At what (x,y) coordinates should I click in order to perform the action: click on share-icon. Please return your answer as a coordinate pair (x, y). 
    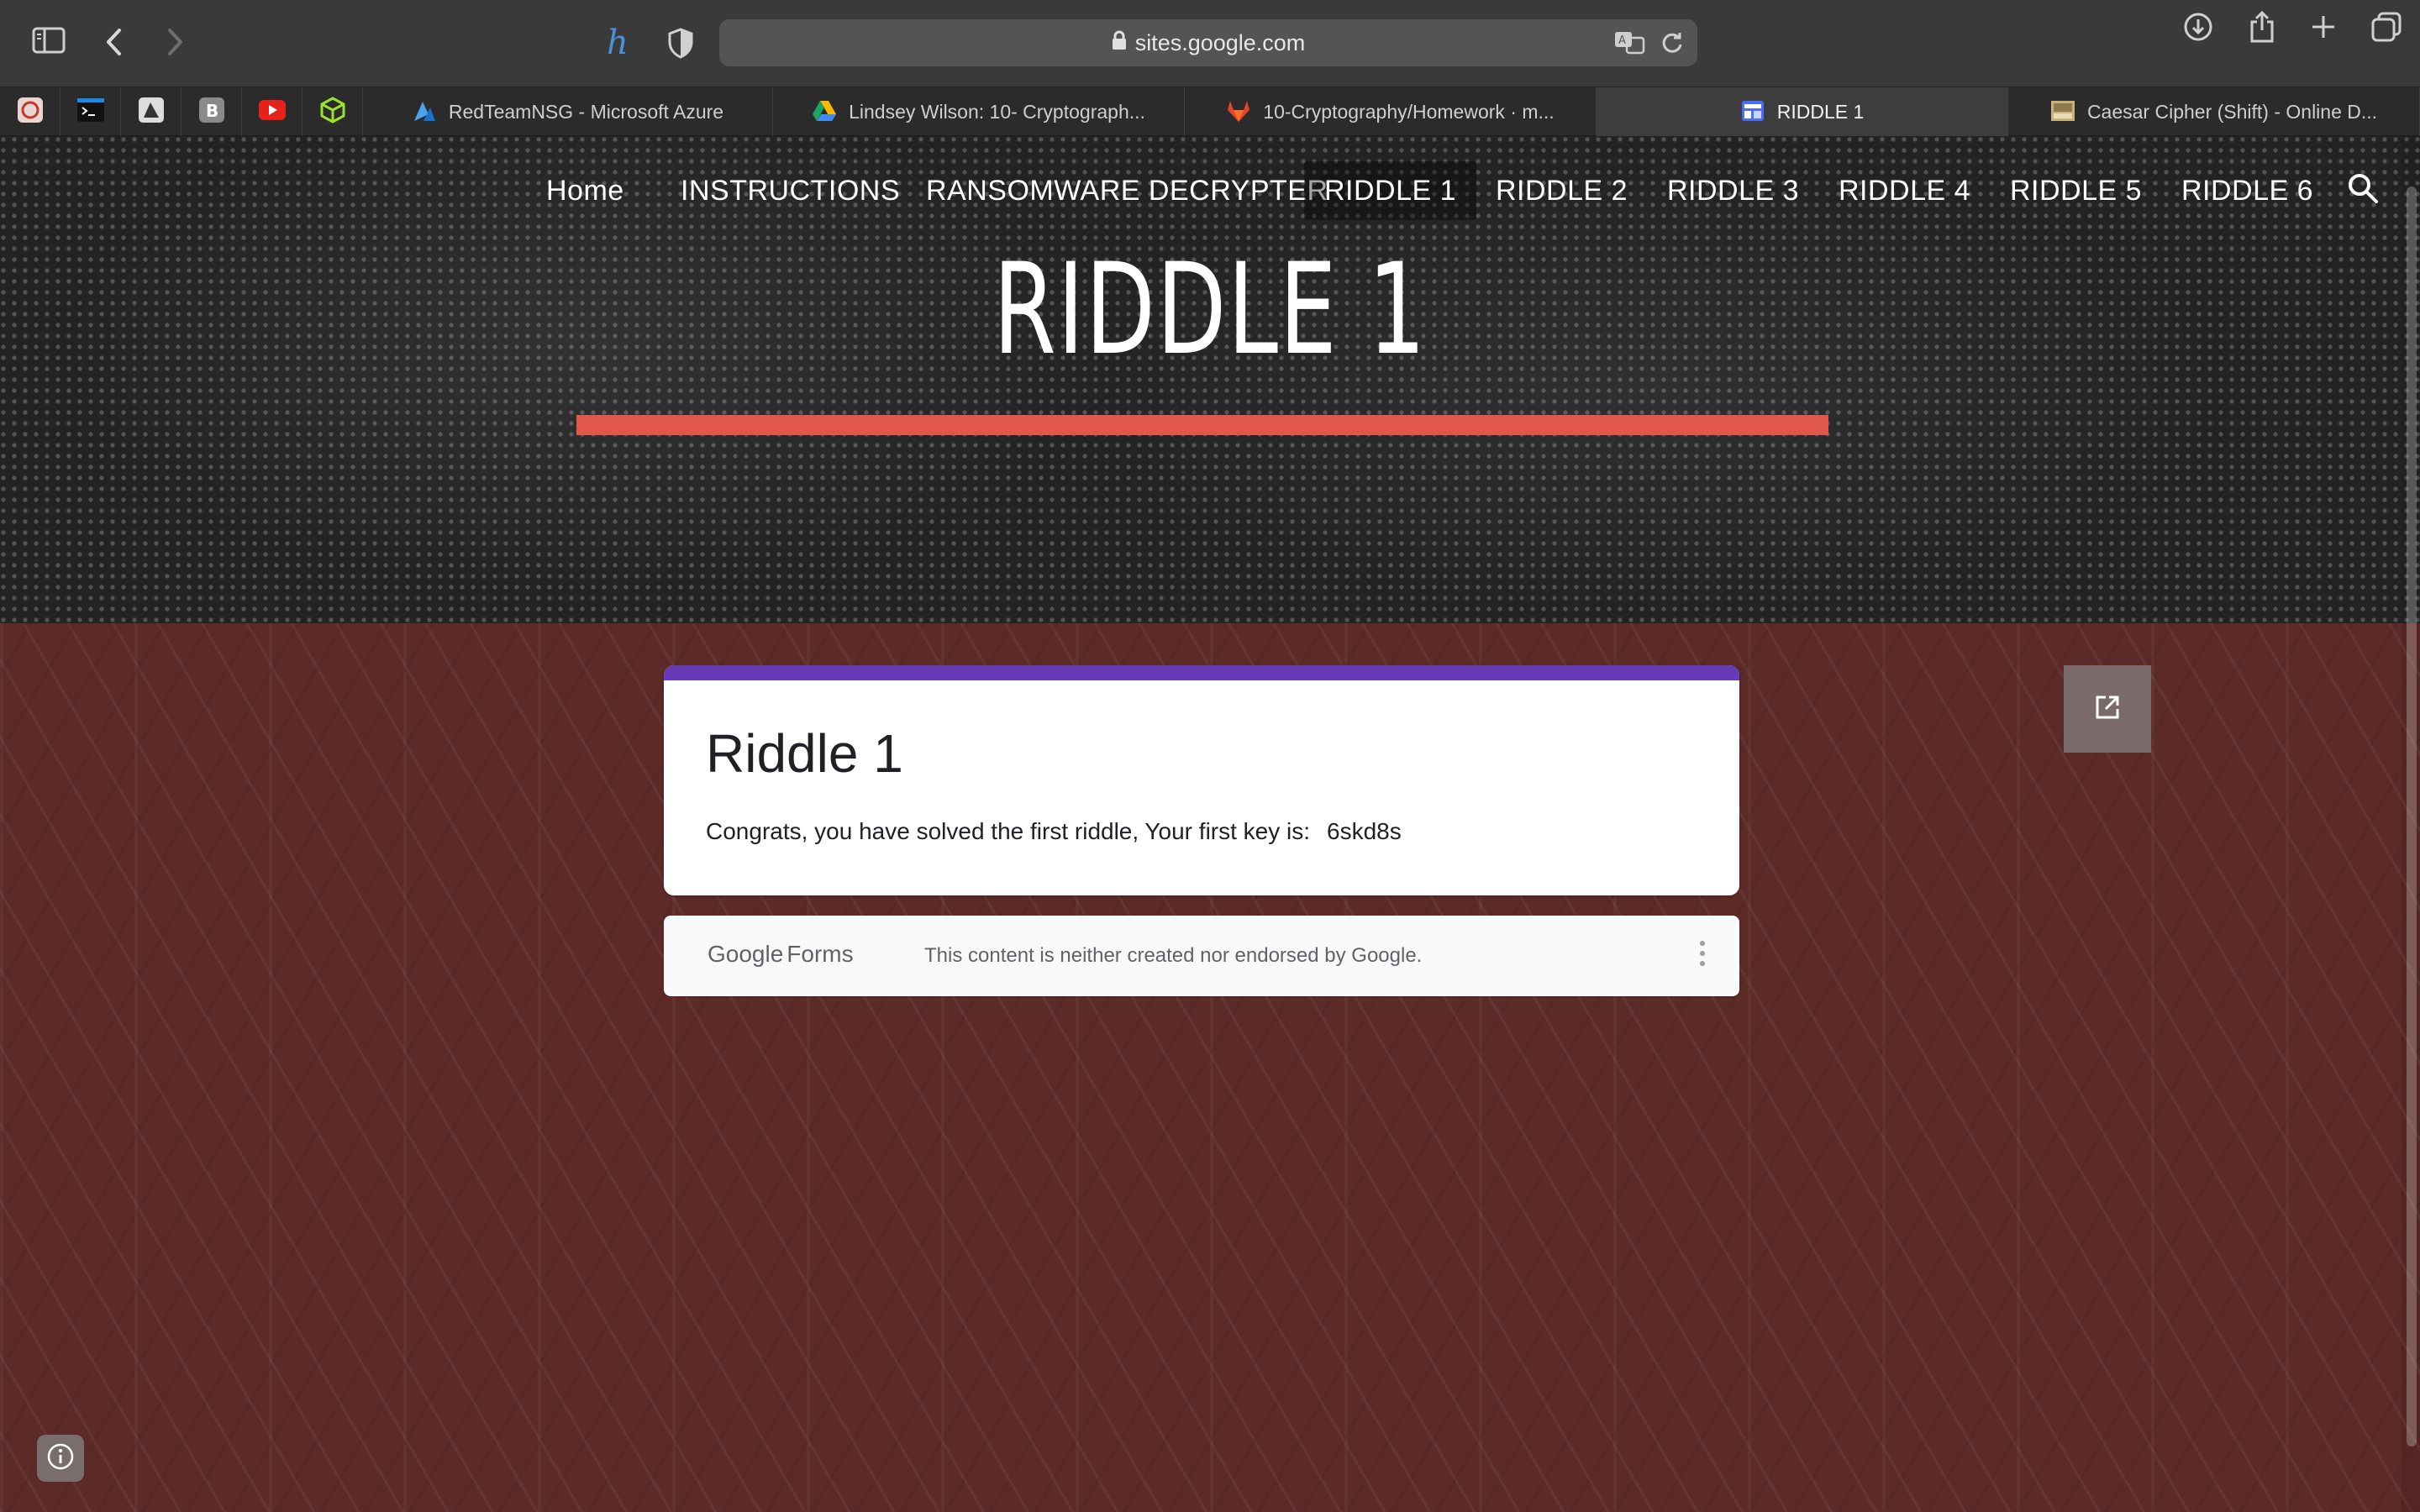
    Looking at the image, I should click on (2262, 29).